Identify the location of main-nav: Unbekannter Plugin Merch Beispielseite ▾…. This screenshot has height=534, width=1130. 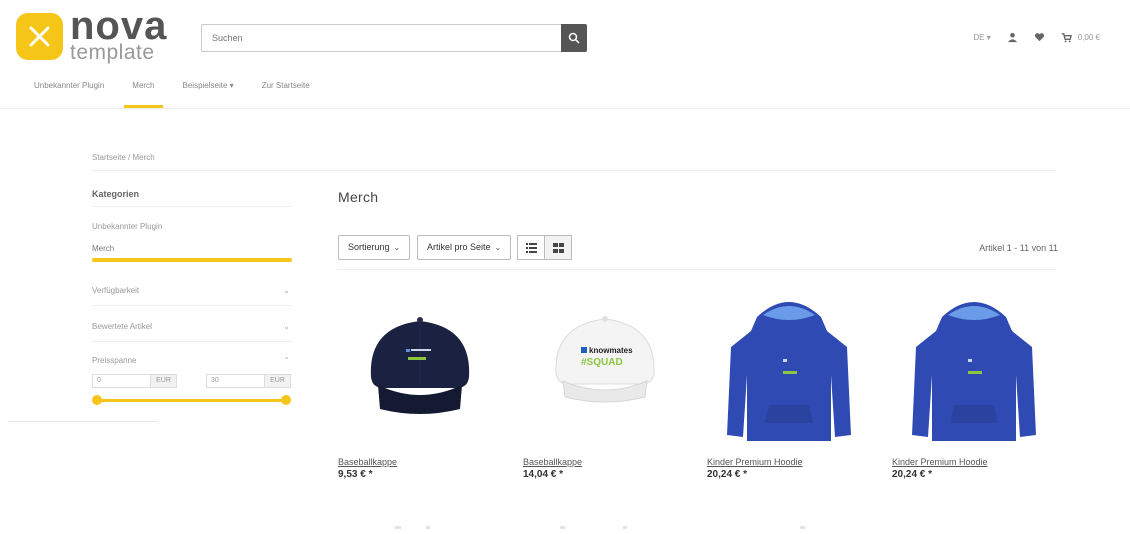
(186, 94).